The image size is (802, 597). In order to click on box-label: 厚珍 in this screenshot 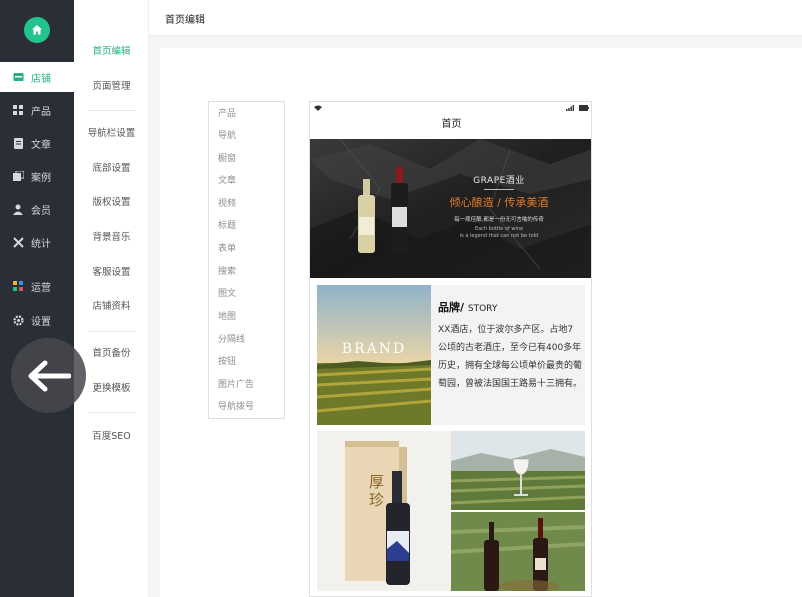, I will do `click(377, 491)`.